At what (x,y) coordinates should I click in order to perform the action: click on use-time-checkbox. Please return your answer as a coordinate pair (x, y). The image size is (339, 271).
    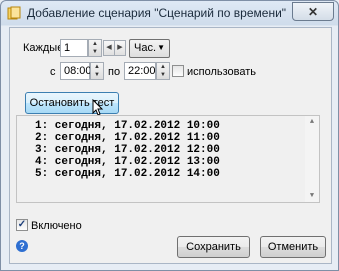
    Looking at the image, I should click on (178, 71).